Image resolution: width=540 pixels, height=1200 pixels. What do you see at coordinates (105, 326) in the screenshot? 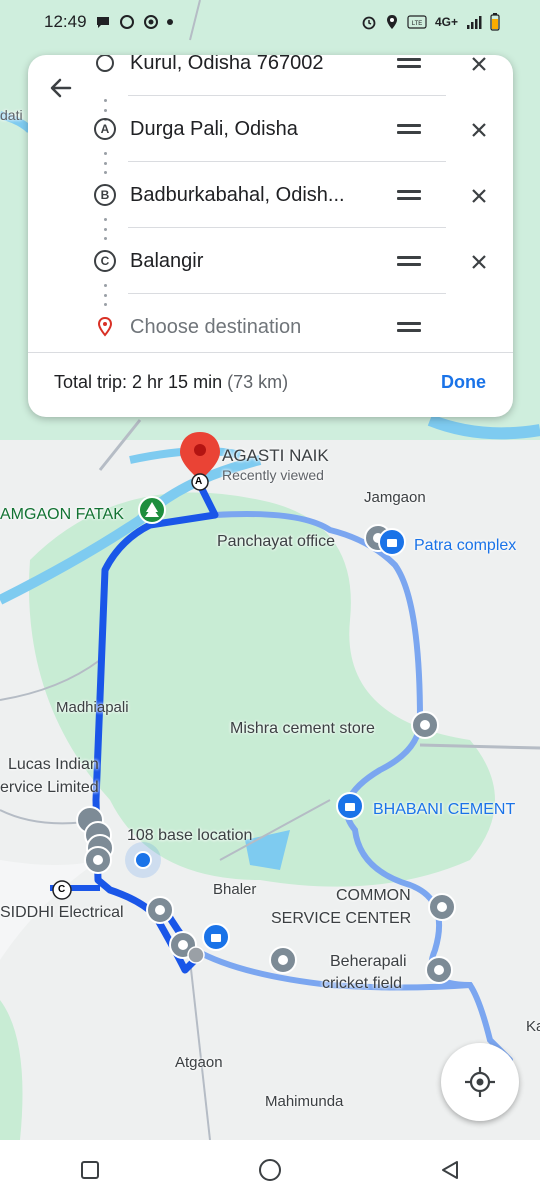
I see `destination-pin-icon` at bounding box center [105, 326].